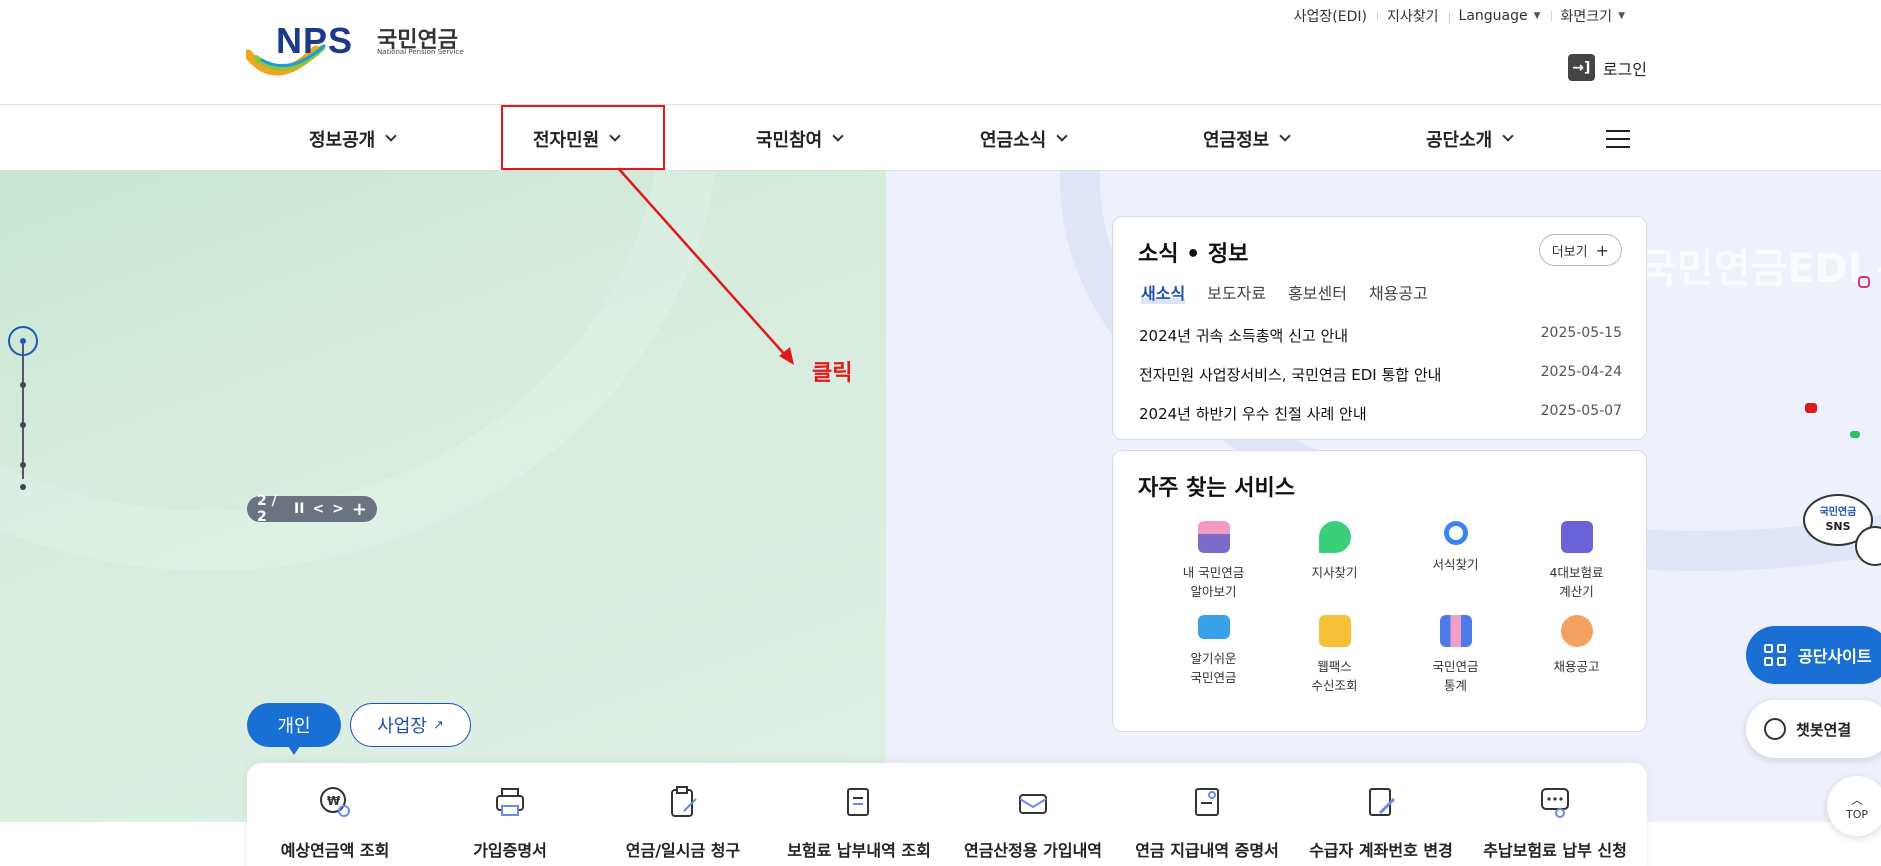 The width and height of the screenshot is (1881, 866). I want to click on scroll-top-button: ︿ TOP, so click(1854, 806).